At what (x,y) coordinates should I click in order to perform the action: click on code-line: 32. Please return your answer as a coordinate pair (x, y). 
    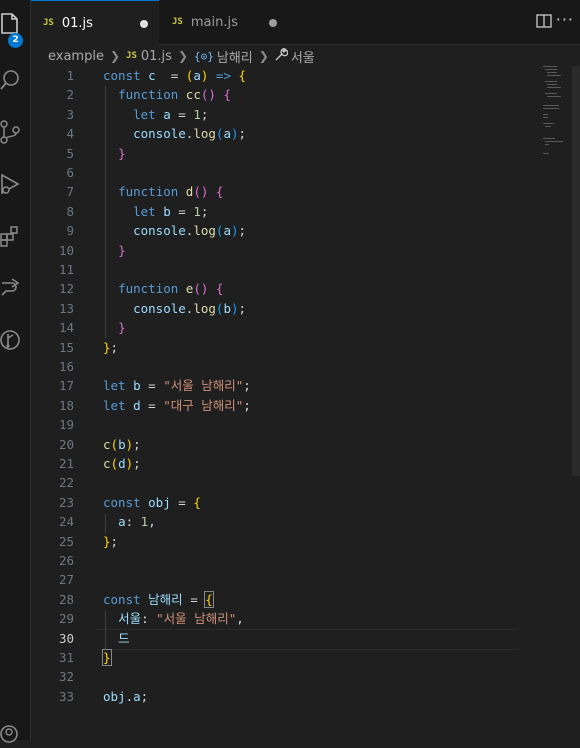
    Looking at the image, I should click on (305, 676).